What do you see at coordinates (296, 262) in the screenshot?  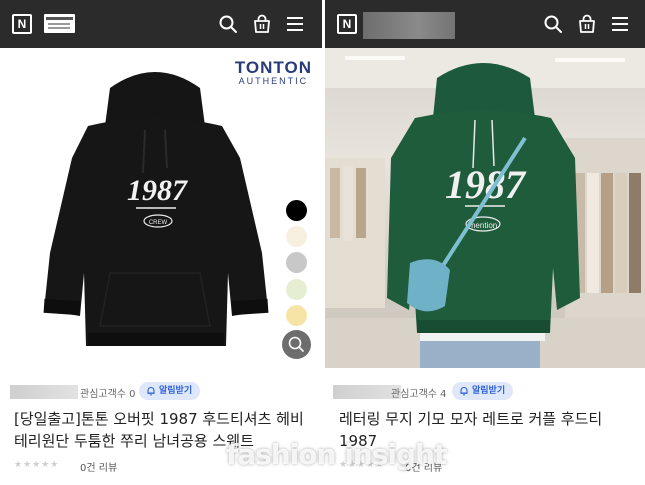 I see `color-swatch-gray` at bounding box center [296, 262].